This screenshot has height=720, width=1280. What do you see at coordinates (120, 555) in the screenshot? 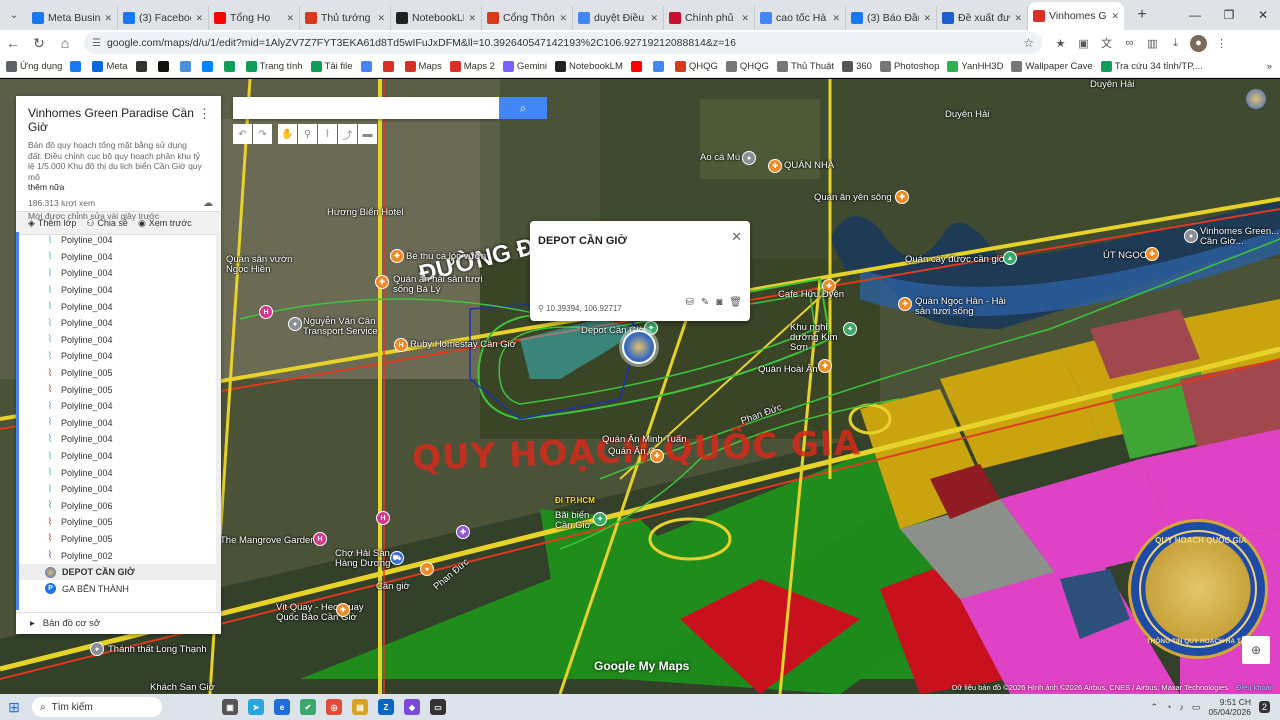
I see `list-item: ⌇ Polyline_002` at bounding box center [120, 555].